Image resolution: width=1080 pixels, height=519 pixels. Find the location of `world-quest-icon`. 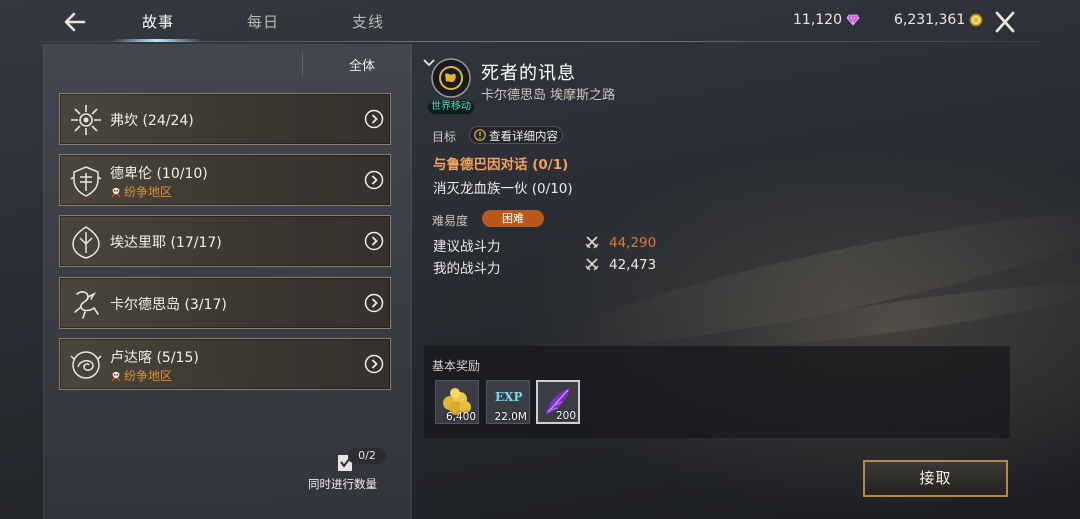

world-quest-icon is located at coordinates (451, 78).